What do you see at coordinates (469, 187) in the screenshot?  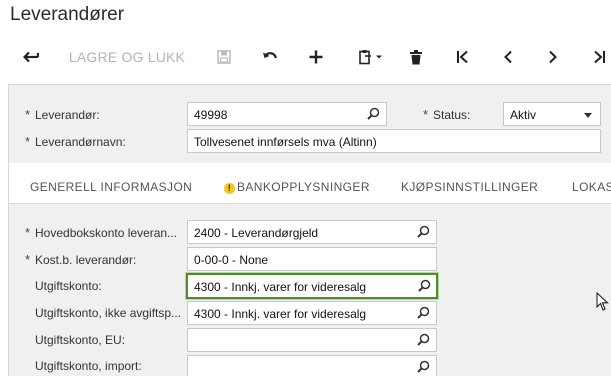 I see `tab-purchase-settings: KJØPSINNSTILLINGER` at bounding box center [469, 187].